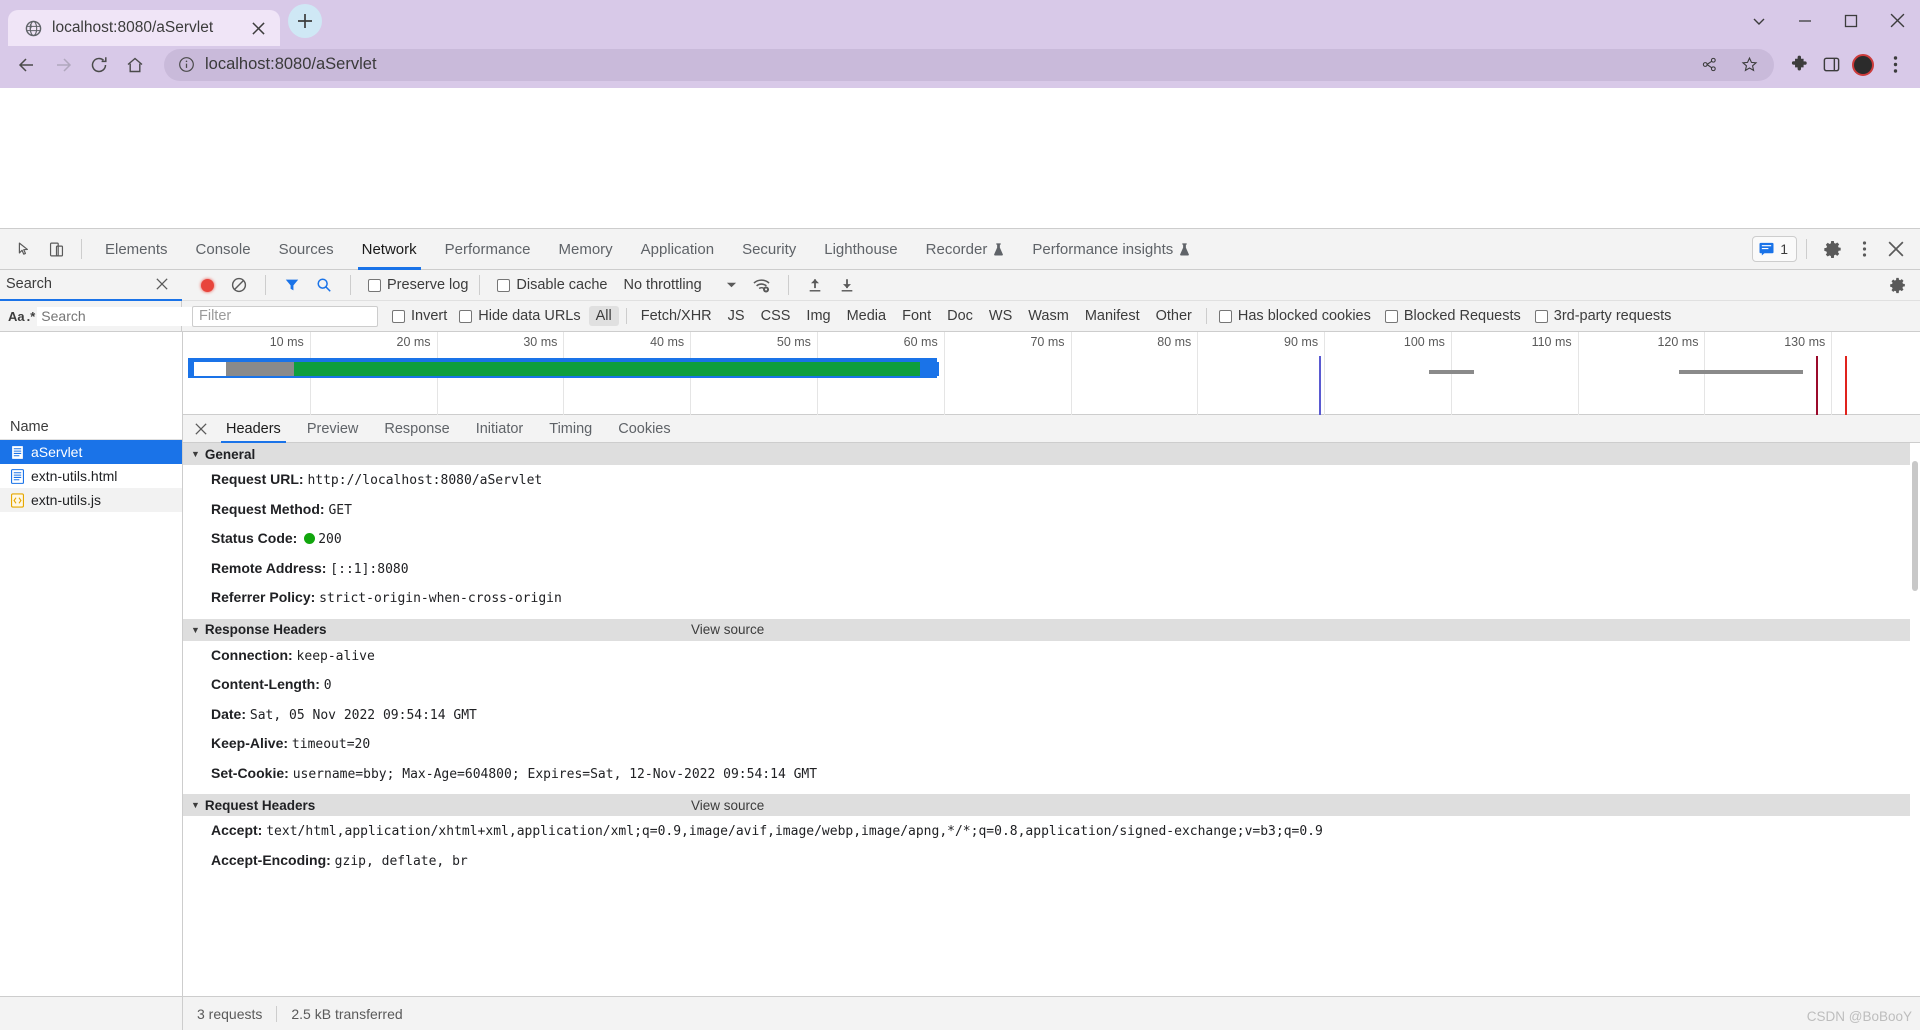 Image resolution: width=1920 pixels, height=1030 pixels. Describe the element at coordinates (91, 452) in the screenshot. I see `table-row: aServlet` at that location.